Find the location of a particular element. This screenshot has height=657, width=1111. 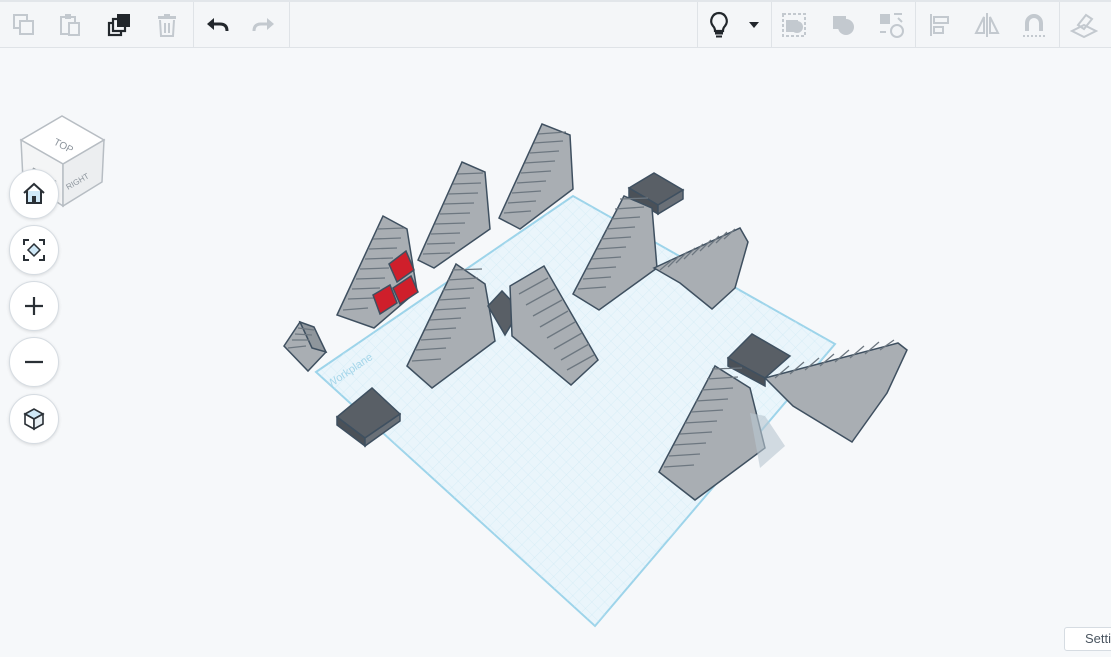

group-button is located at coordinates (794, 25).